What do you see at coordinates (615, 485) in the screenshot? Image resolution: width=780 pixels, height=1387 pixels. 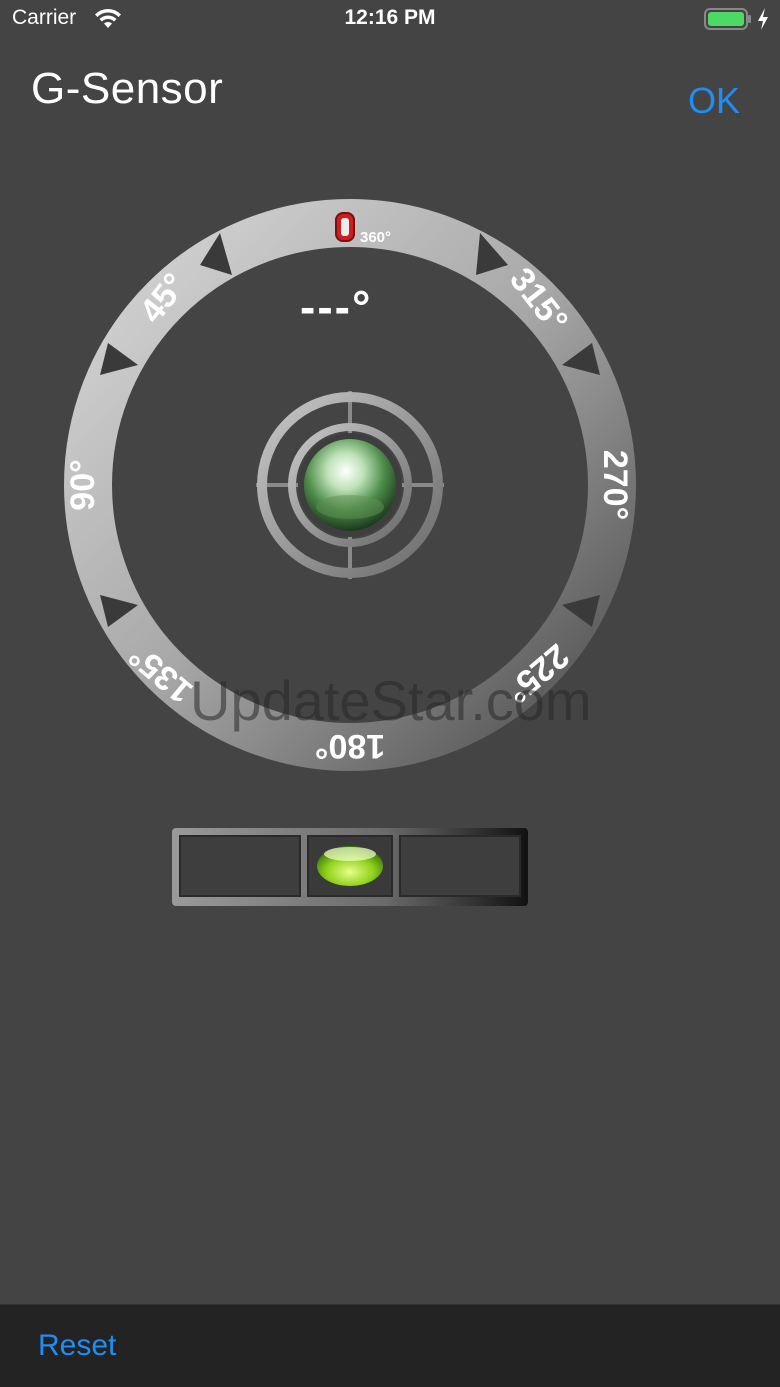 I see `dial-label-270: 270°` at bounding box center [615, 485].